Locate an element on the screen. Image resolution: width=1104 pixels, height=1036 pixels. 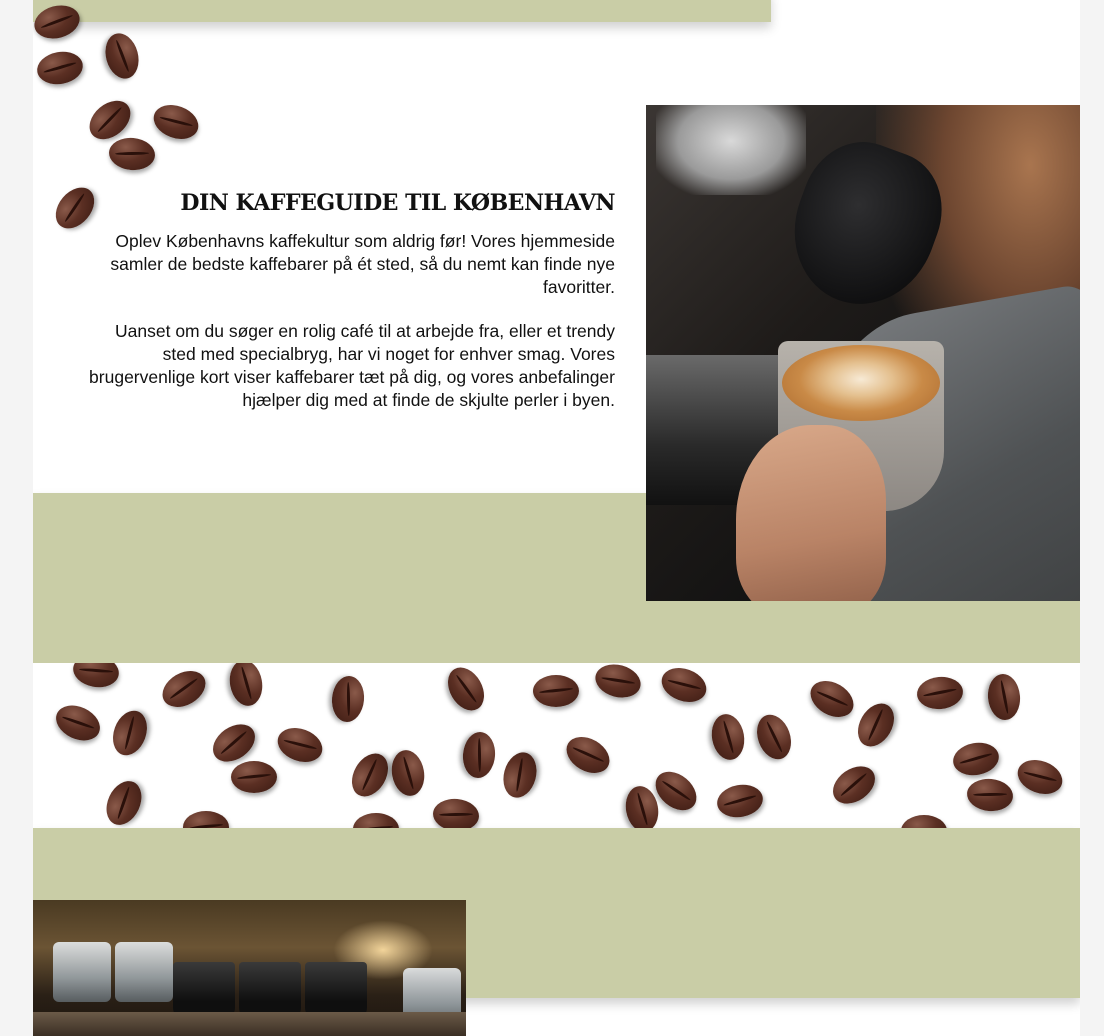
top-green-band is located at coordinates (402, 11).